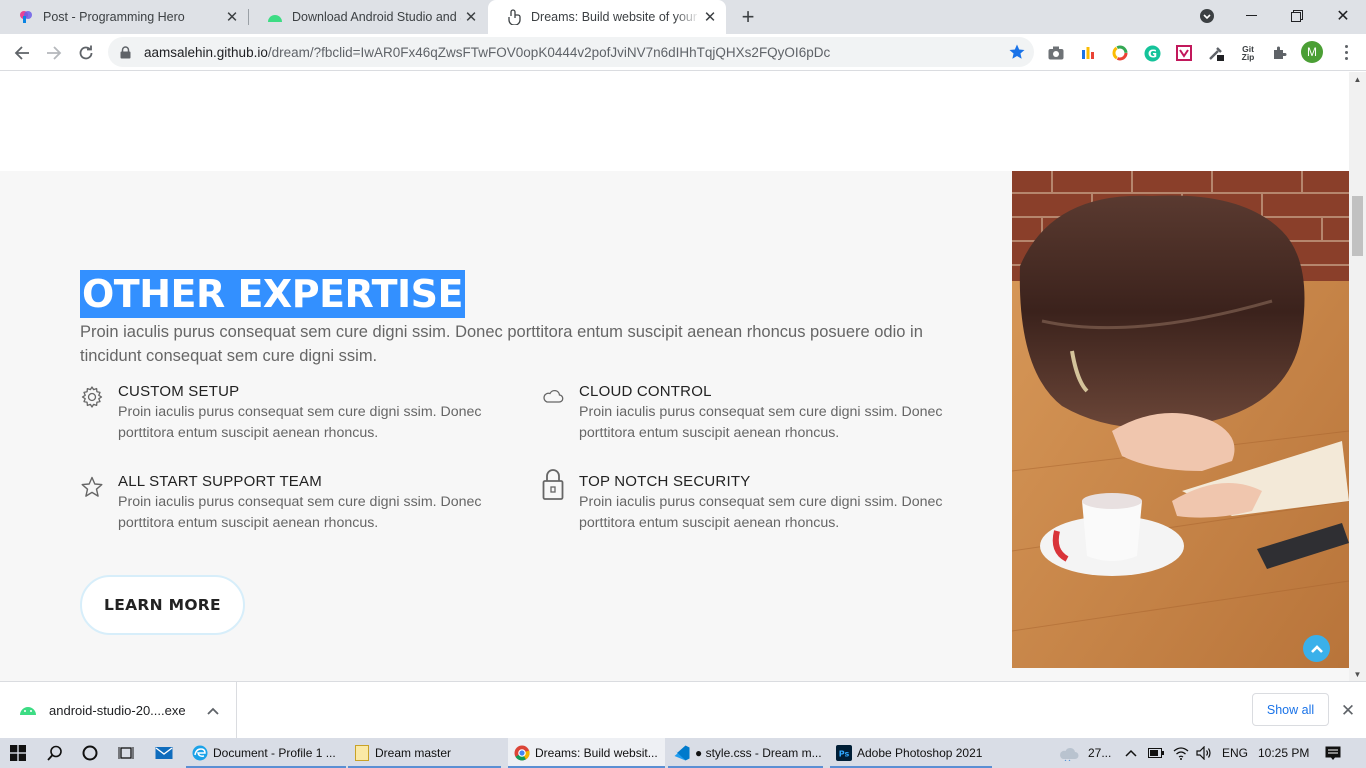  Describe the element at coordinates (1120, 53) in the screenshot. I see `chrome-circle-extension-icon` at that location.